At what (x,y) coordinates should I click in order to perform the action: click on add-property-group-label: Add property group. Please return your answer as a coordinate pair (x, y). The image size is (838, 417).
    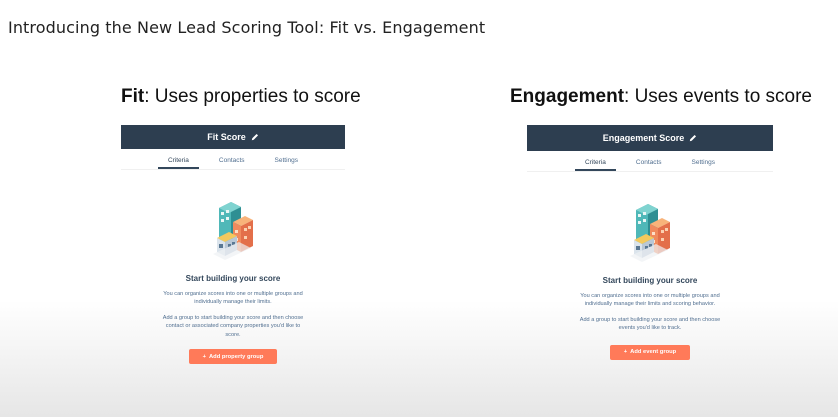
    Looking at the image, I should click on (236, 356).